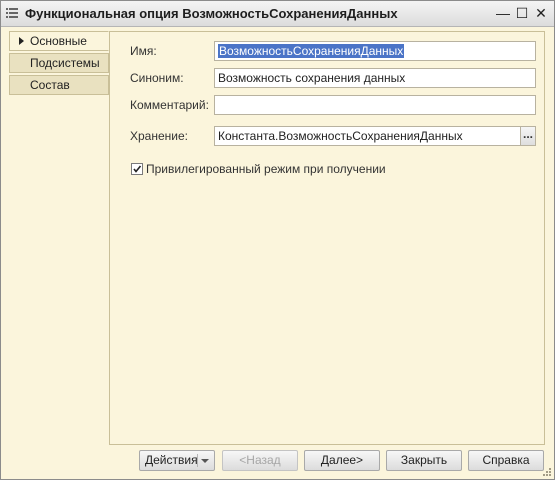 The width and height of the screenshot is (555, 480). Describe the element at coordinates (21, 41) in the screenshot. I see `triangle-right-icon` at that location.